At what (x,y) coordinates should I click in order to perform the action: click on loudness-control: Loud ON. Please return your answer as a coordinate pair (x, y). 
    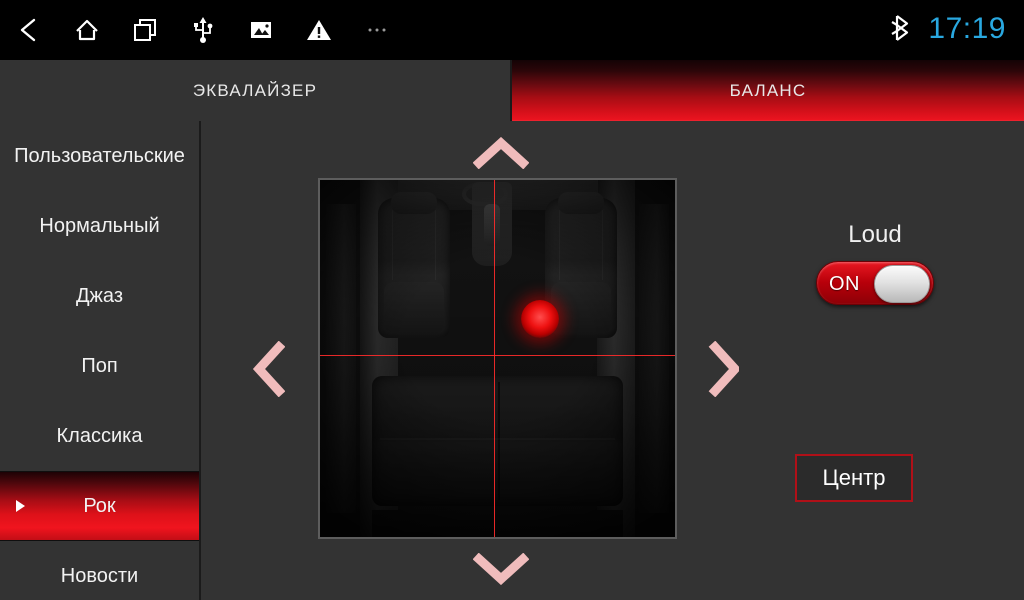
    Looking at the image, I should click on (875, 263).